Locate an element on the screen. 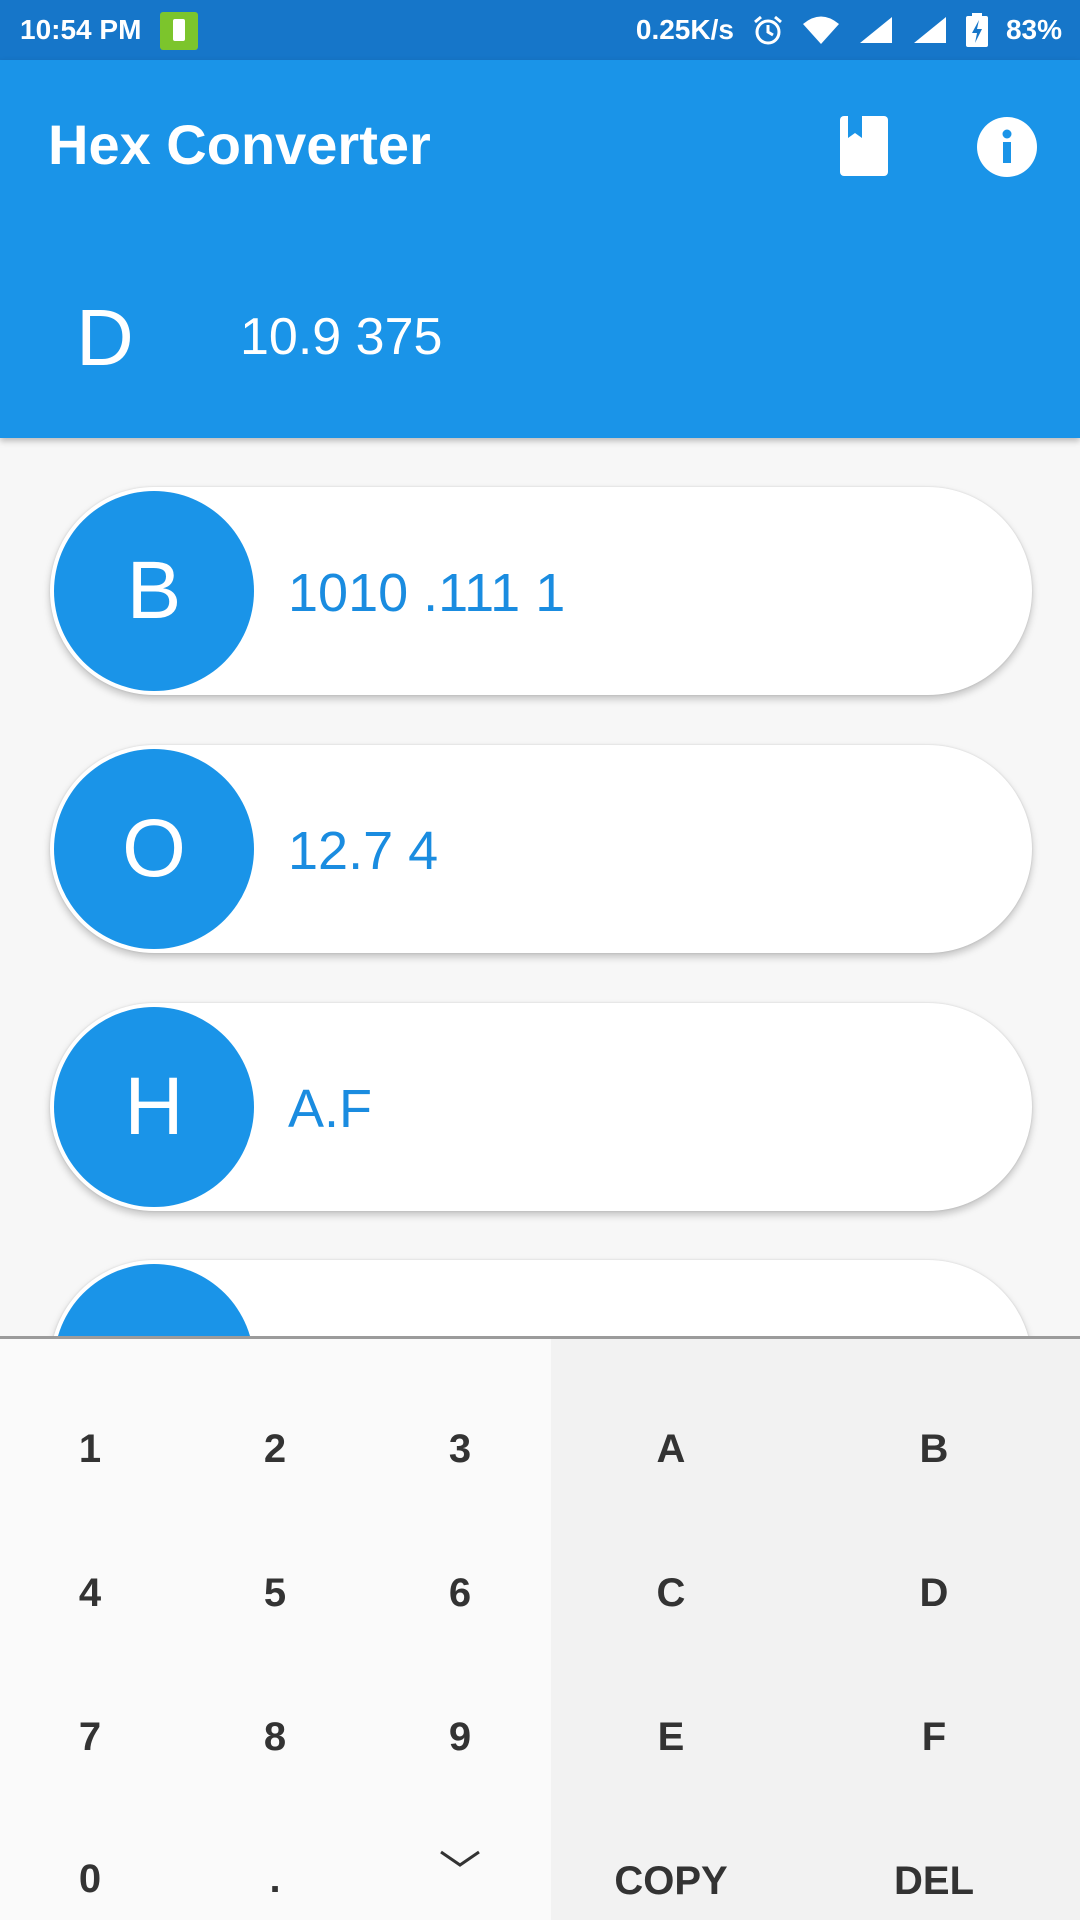  hex-card: H A.F is located at coordinates (541, 1107).